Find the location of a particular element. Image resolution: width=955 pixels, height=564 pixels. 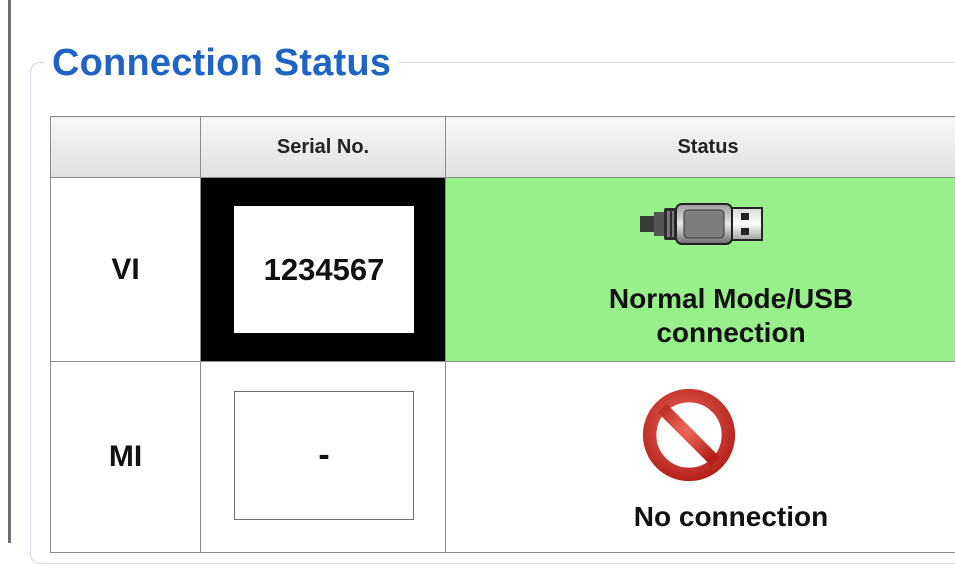

device-column-header is located at coordinates (126, 147).